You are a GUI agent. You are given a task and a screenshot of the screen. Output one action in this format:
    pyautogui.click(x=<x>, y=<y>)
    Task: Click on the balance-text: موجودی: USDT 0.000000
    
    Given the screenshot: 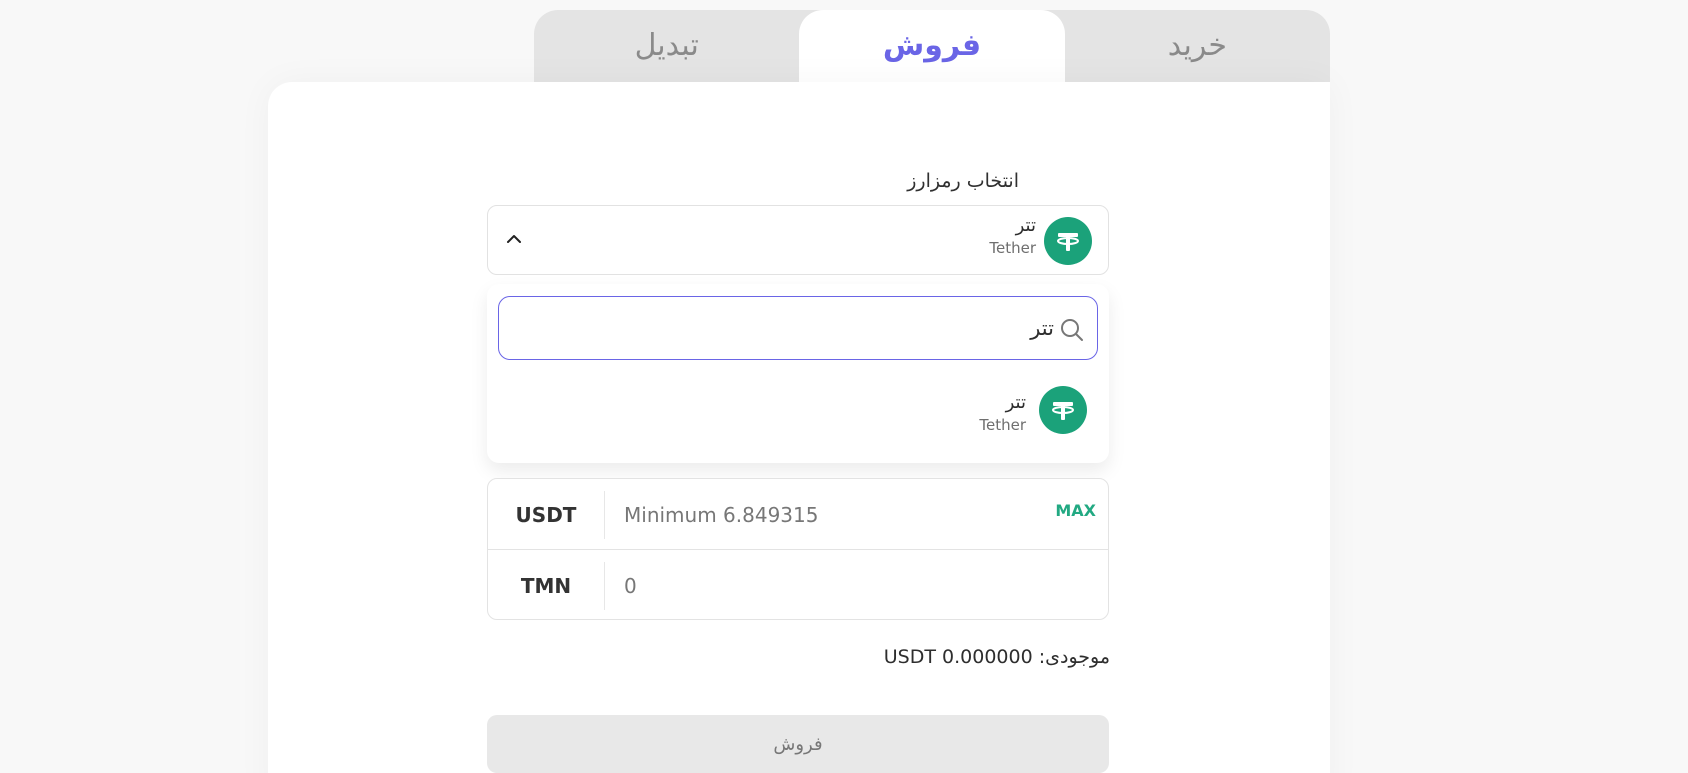 What is the action you would take?
    pyautogui.click(x=996, y=657)
    